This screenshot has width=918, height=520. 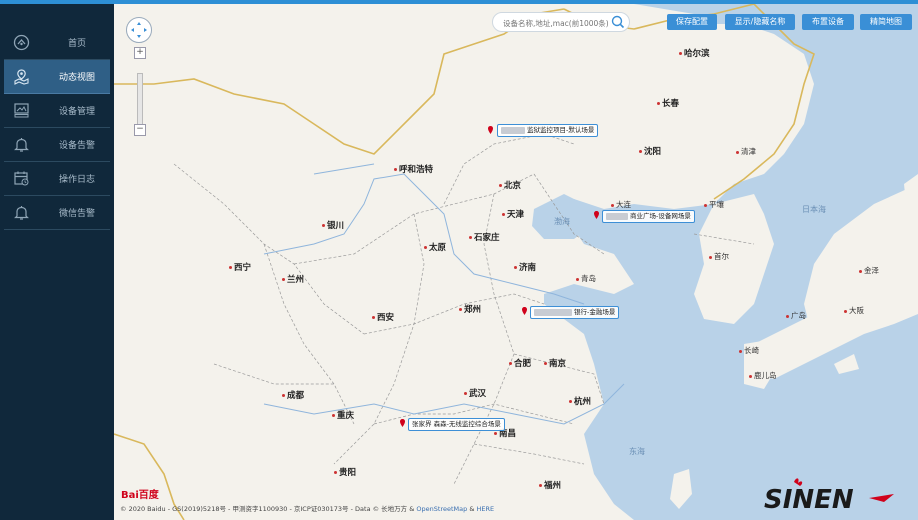 What do you see at coordinates (760, 22) in the screenshot?
I see `toggle-names-button: 显示/隐藏名称` at bounding box center [760, 22].